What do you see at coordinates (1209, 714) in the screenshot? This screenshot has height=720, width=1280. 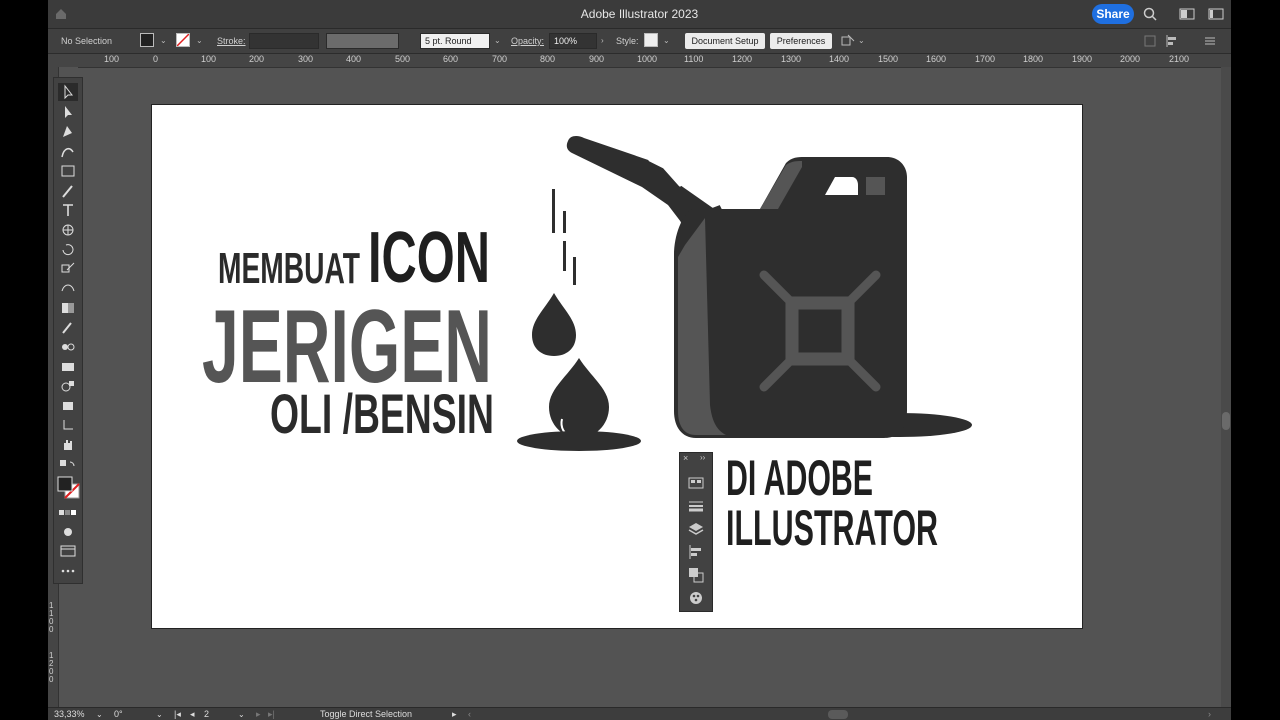 I see `scroll-right-icon: ›` at bounding box center [1209, 714].